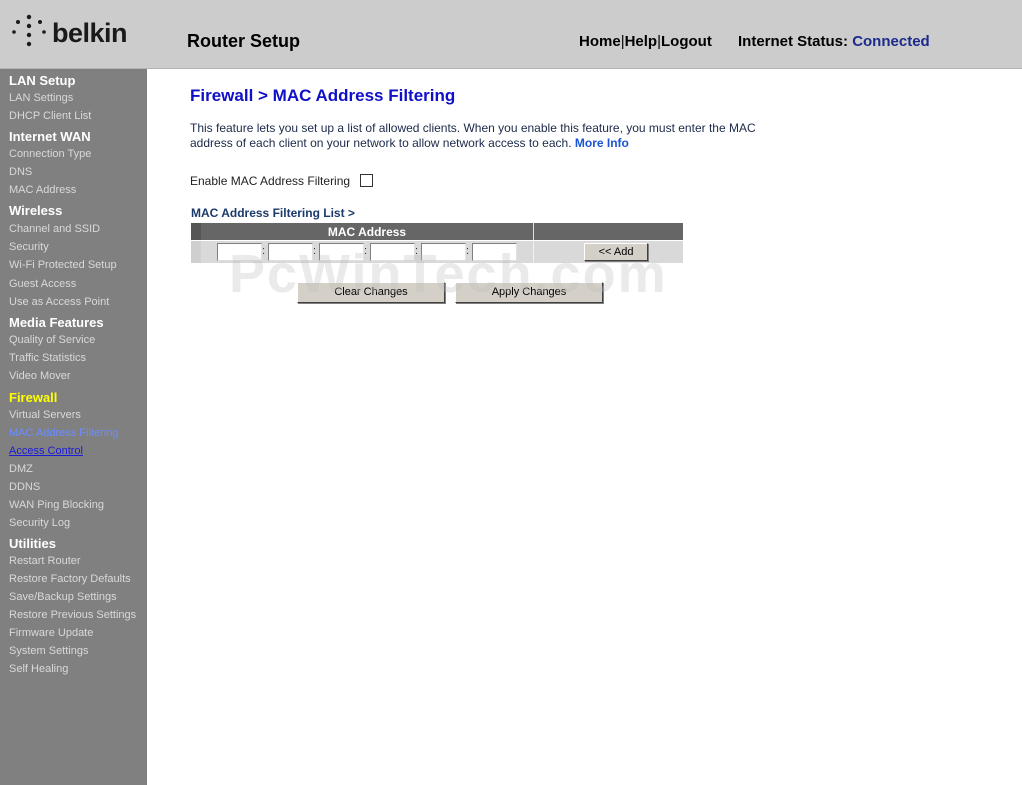 The height and width of the screenshot is (785, 1022). I want to click on top-nav: Home|Help|Logout, so click(645, 41).